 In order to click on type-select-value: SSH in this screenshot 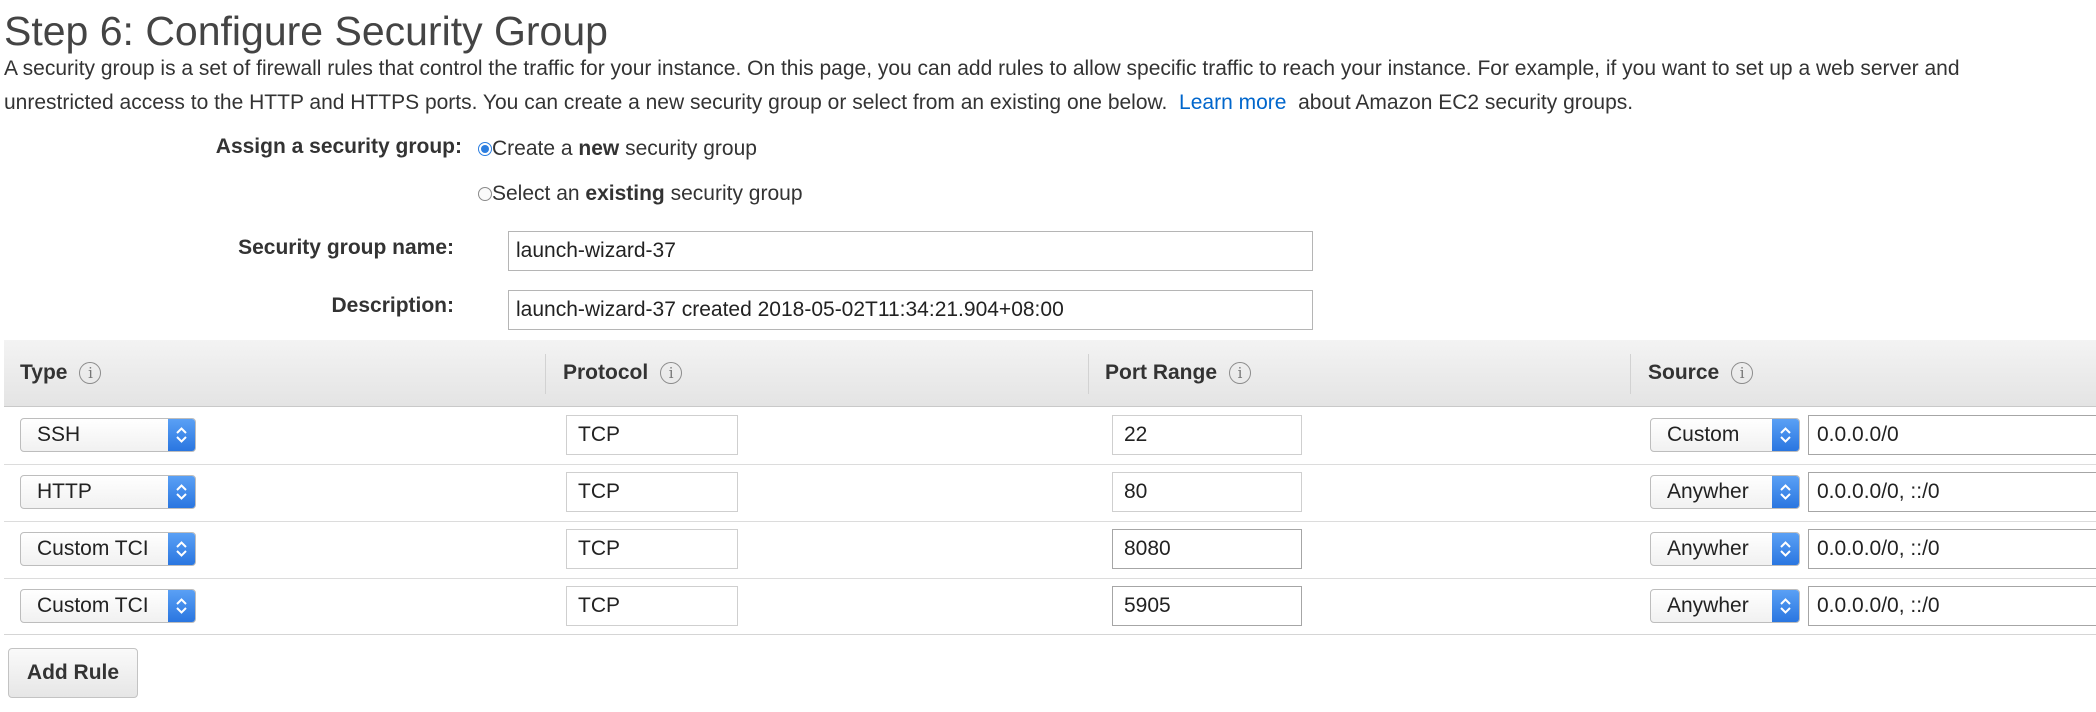, I will do `click(59, 434)`.